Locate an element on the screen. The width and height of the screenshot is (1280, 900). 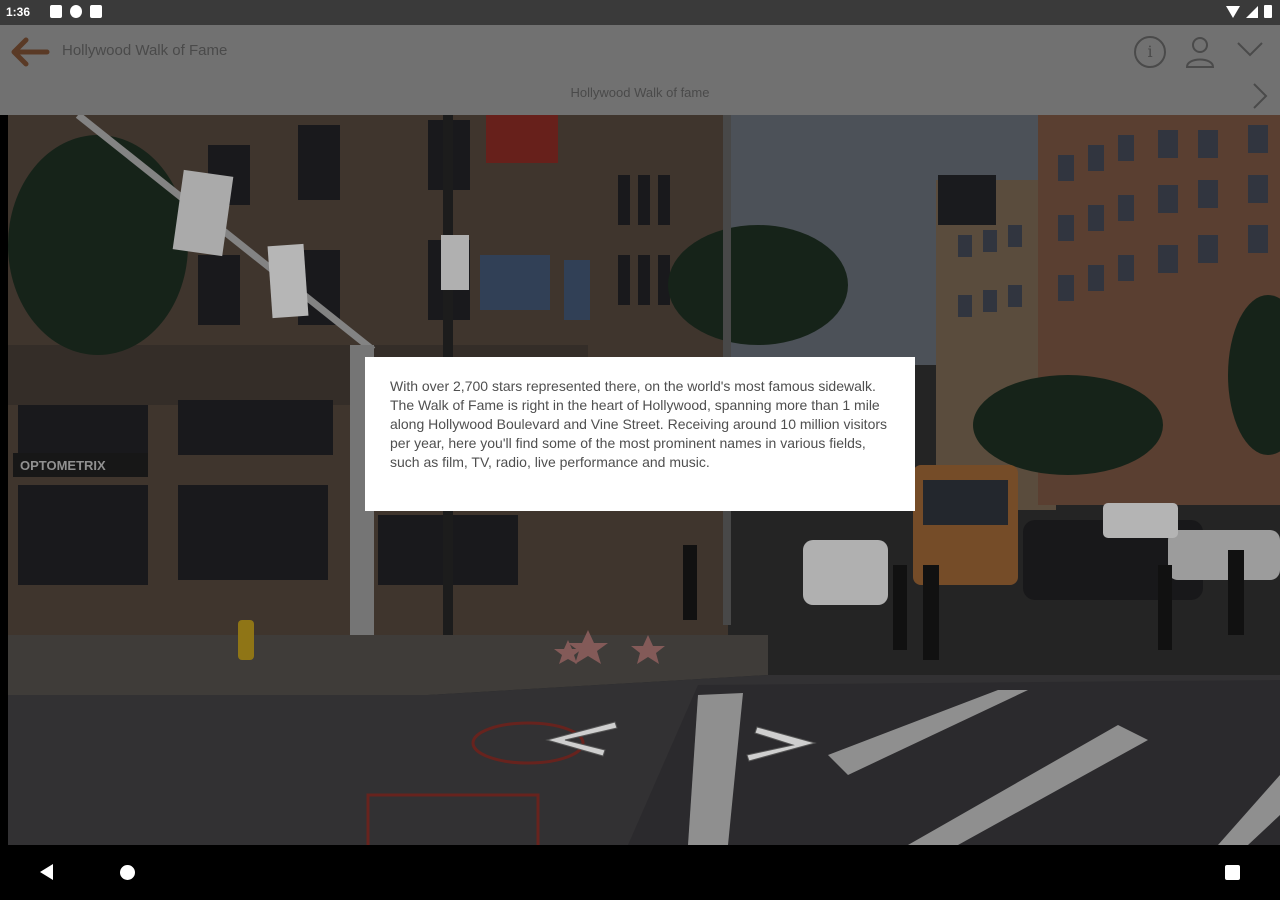
street-nav-right-icon is located at coordinates (780, 744).